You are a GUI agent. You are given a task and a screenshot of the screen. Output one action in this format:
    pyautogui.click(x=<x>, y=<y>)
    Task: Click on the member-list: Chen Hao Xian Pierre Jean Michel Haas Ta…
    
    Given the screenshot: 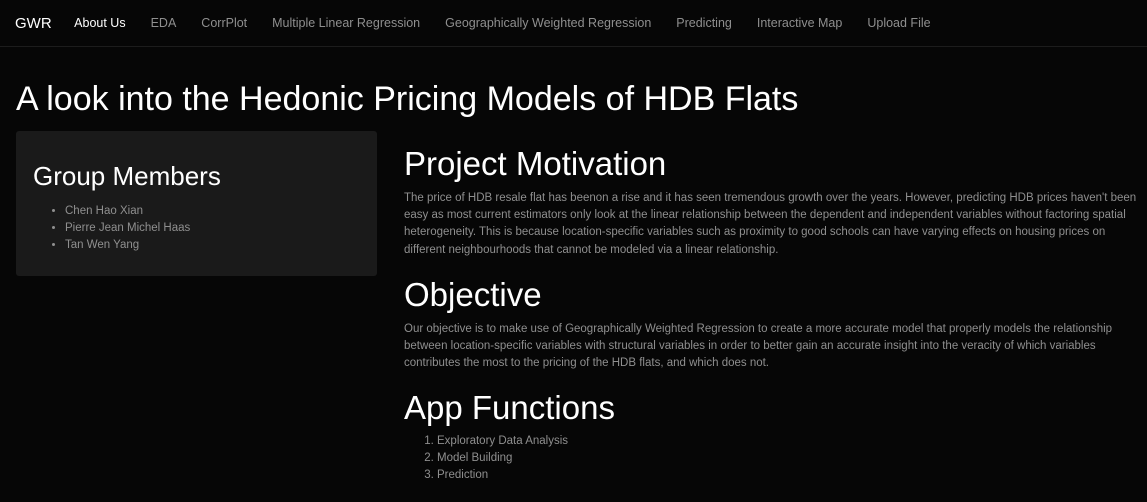 What is the action you would take?
    pyautogui.click(x=119, y=228)
    